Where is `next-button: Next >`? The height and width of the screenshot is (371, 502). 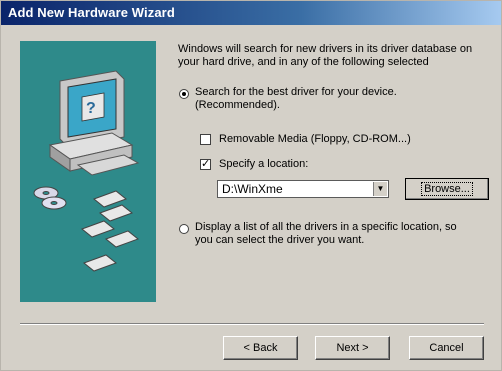 next-button: Next > is located at coordinates (352, 348).